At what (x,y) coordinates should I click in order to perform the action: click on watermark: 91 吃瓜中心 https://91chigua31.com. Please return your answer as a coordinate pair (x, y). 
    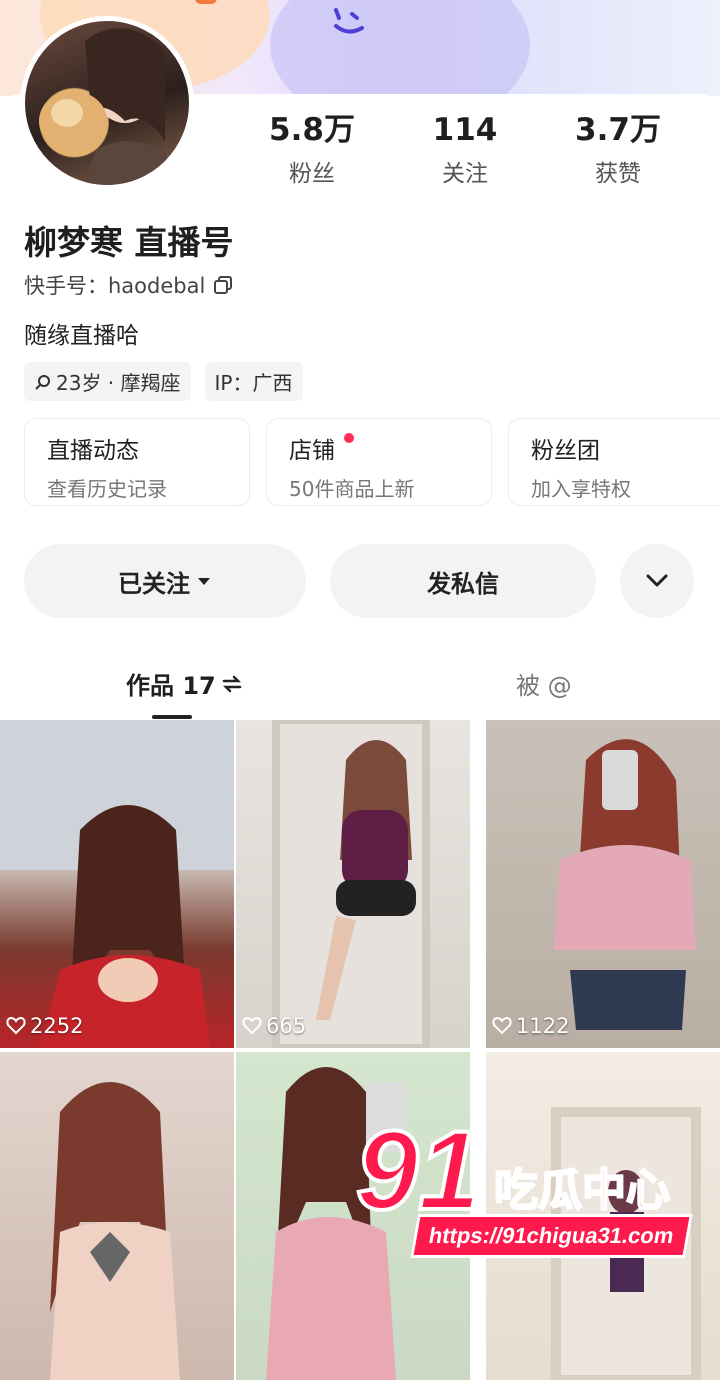
    Looking at the image, I should click on (530, 1185).